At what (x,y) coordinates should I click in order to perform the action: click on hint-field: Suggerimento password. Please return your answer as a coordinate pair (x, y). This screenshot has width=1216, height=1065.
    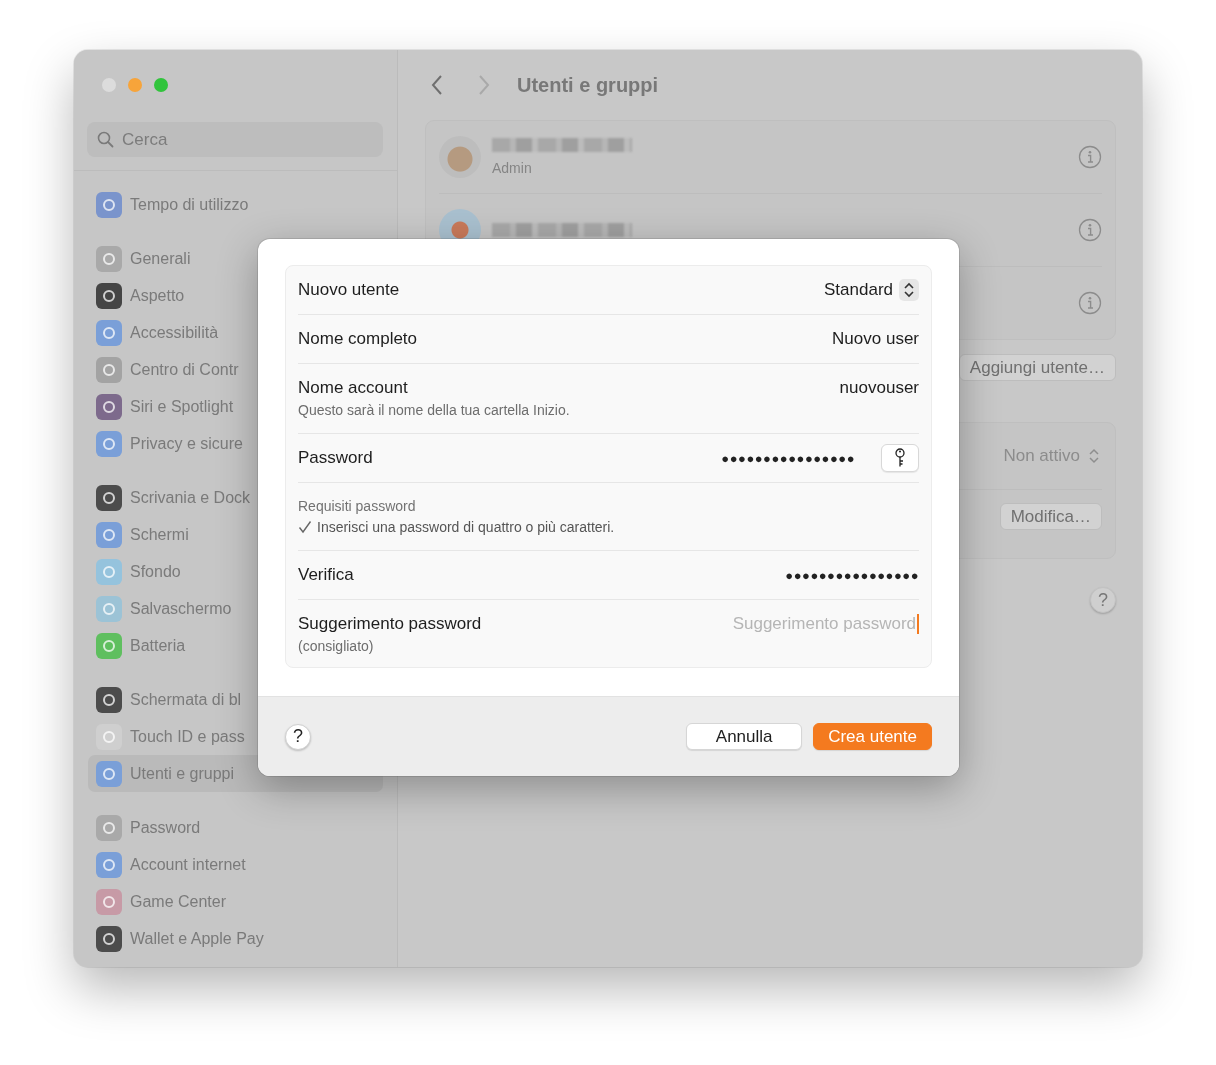
    Looking at the image, I should click on (816, 624).